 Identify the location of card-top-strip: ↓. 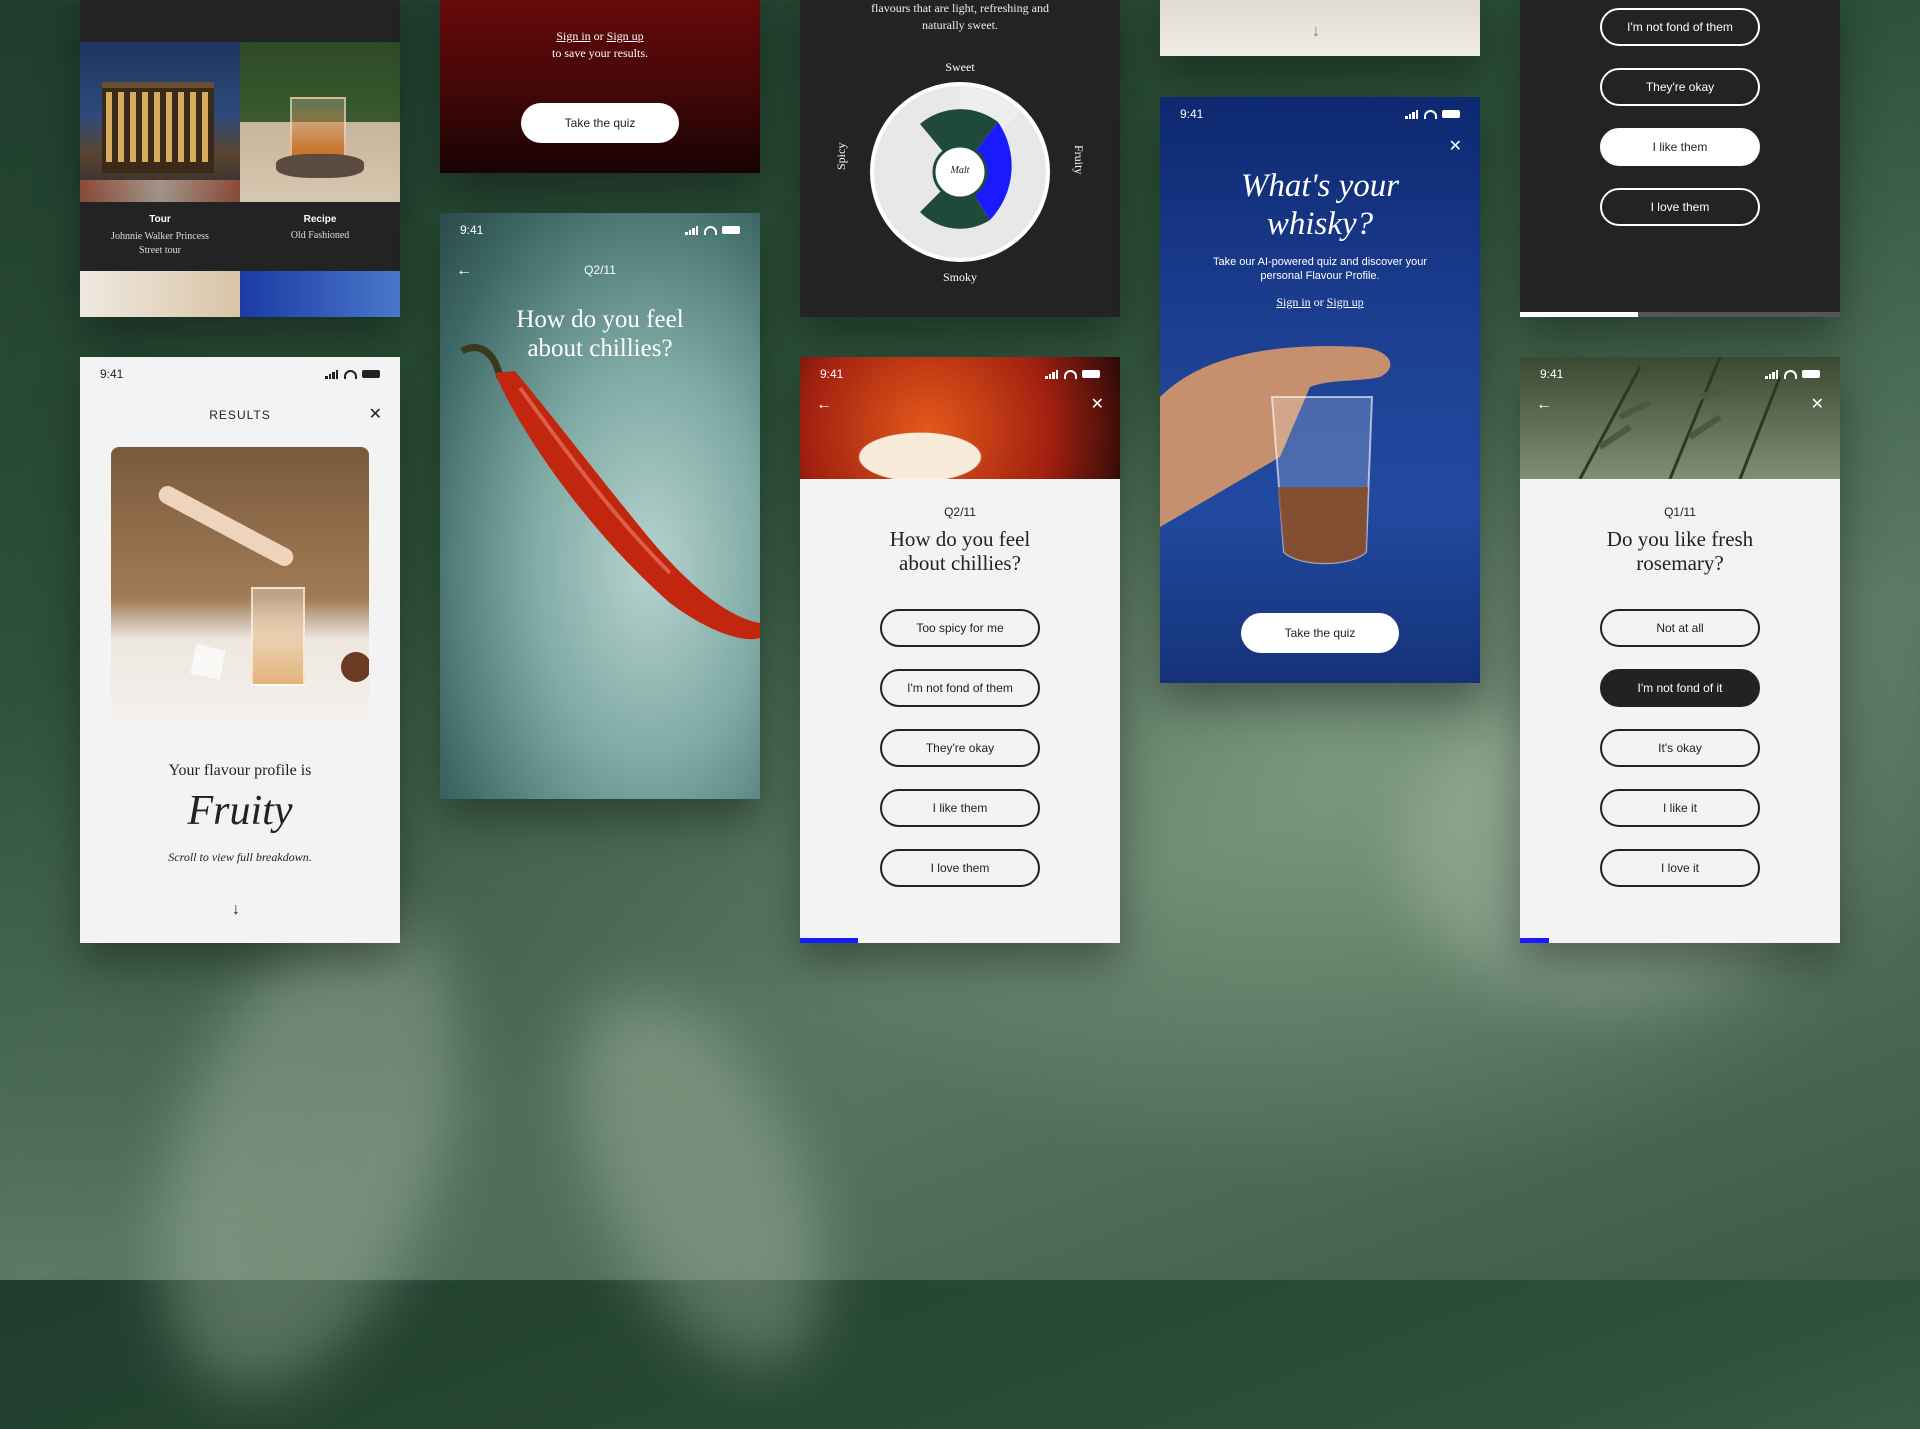
(1320, 28).